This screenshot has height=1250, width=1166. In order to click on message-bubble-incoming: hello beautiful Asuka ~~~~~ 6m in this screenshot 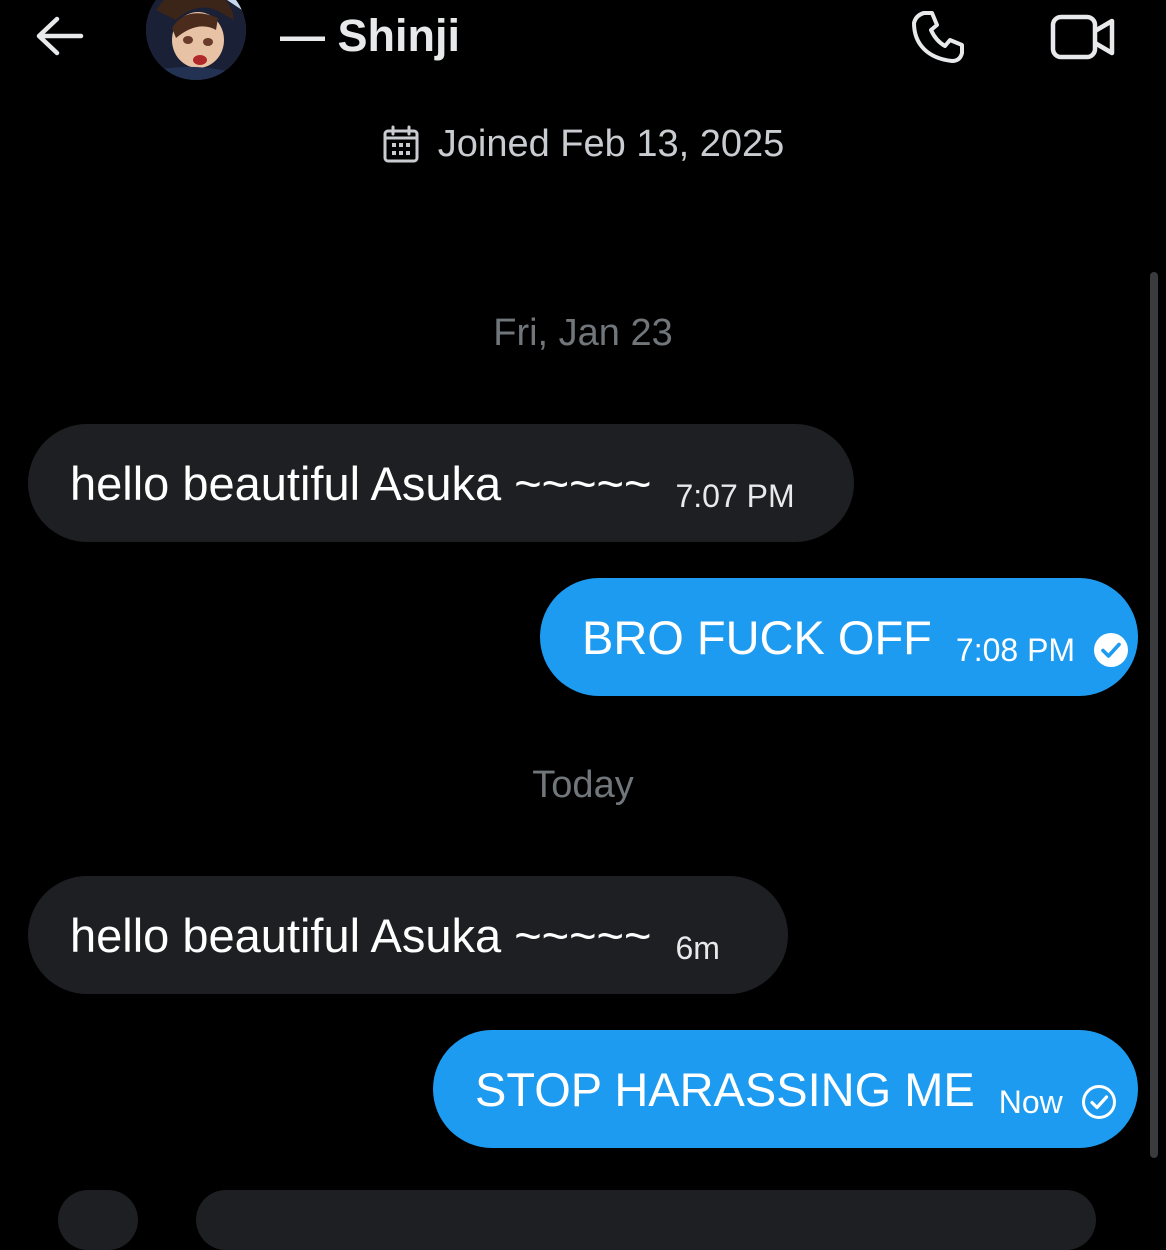, I will do `click(408, 935)`.